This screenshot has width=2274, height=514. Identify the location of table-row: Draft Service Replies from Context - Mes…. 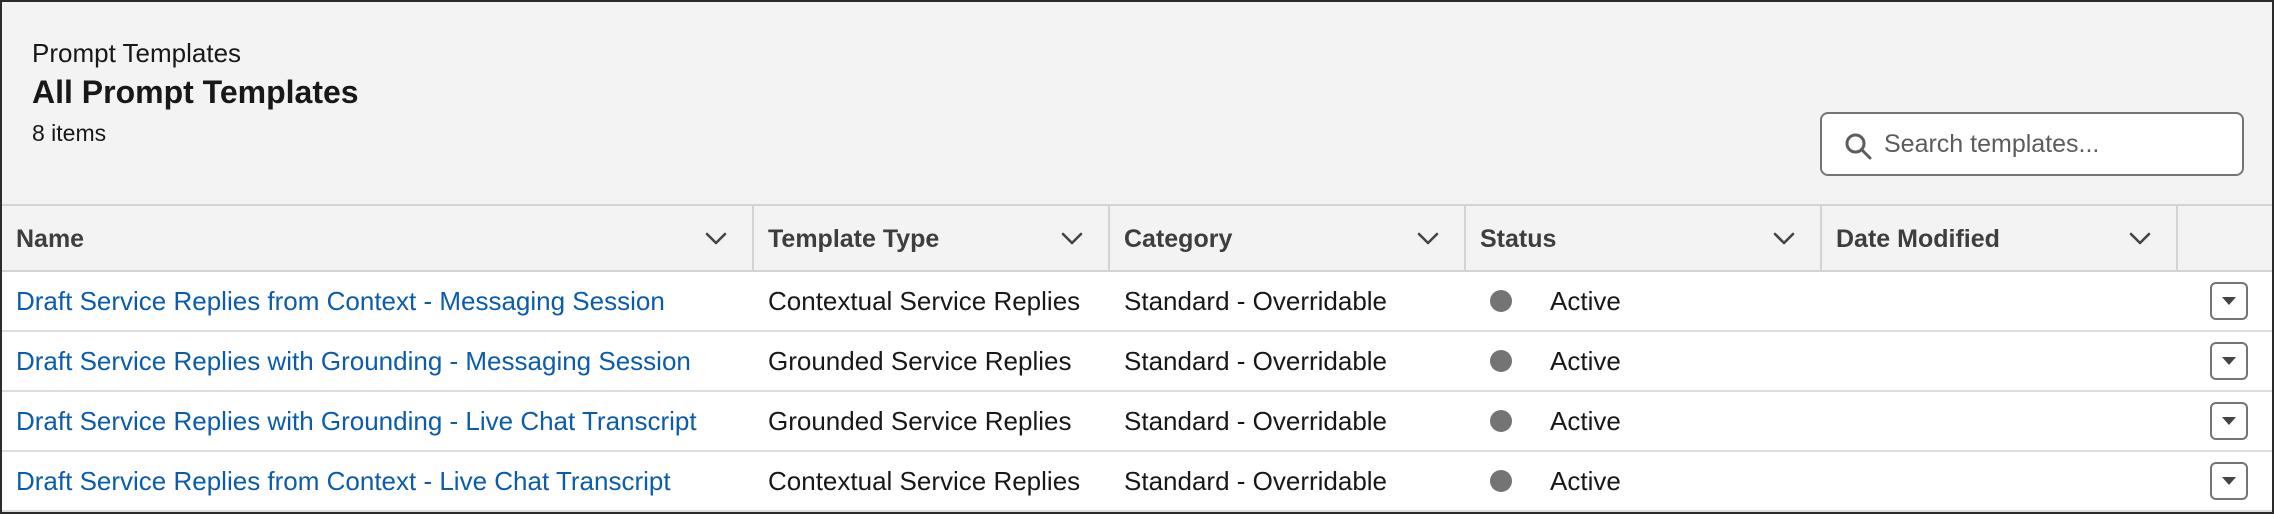
(1137, 302).